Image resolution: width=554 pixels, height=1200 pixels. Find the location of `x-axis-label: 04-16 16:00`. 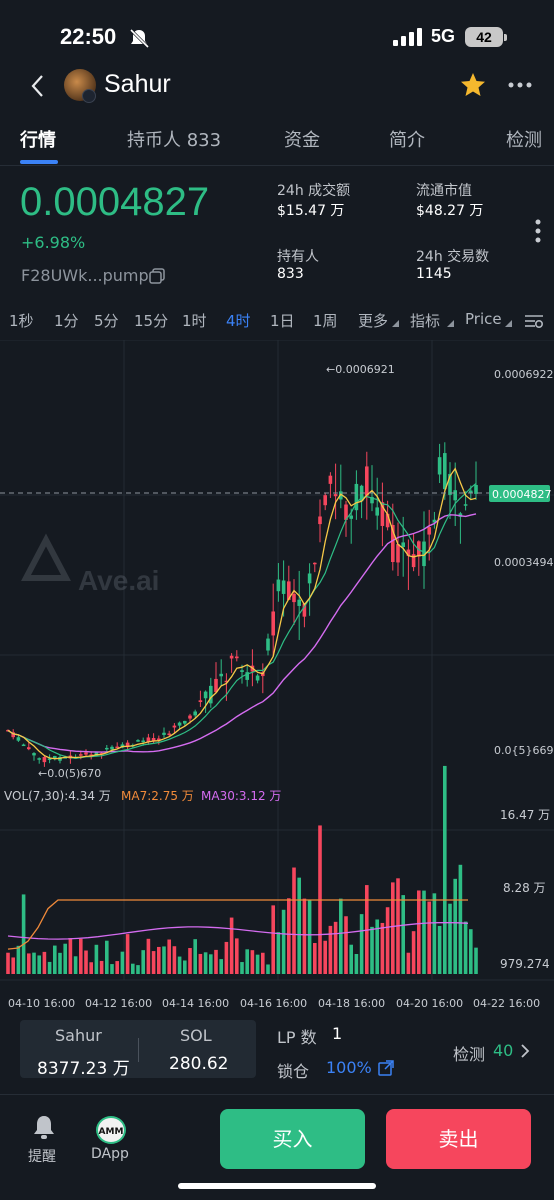

x-axis-label: 04-16 16:00 is located at coordinates (273, 1003).